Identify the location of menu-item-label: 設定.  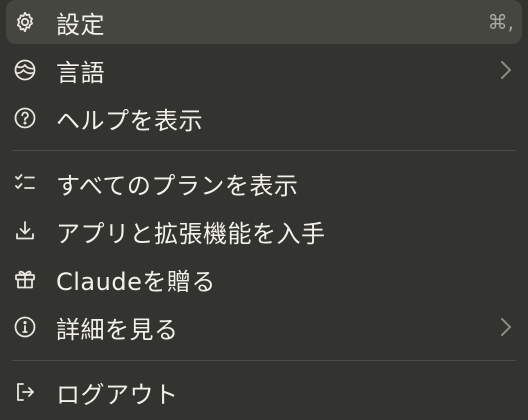
(80, 24).